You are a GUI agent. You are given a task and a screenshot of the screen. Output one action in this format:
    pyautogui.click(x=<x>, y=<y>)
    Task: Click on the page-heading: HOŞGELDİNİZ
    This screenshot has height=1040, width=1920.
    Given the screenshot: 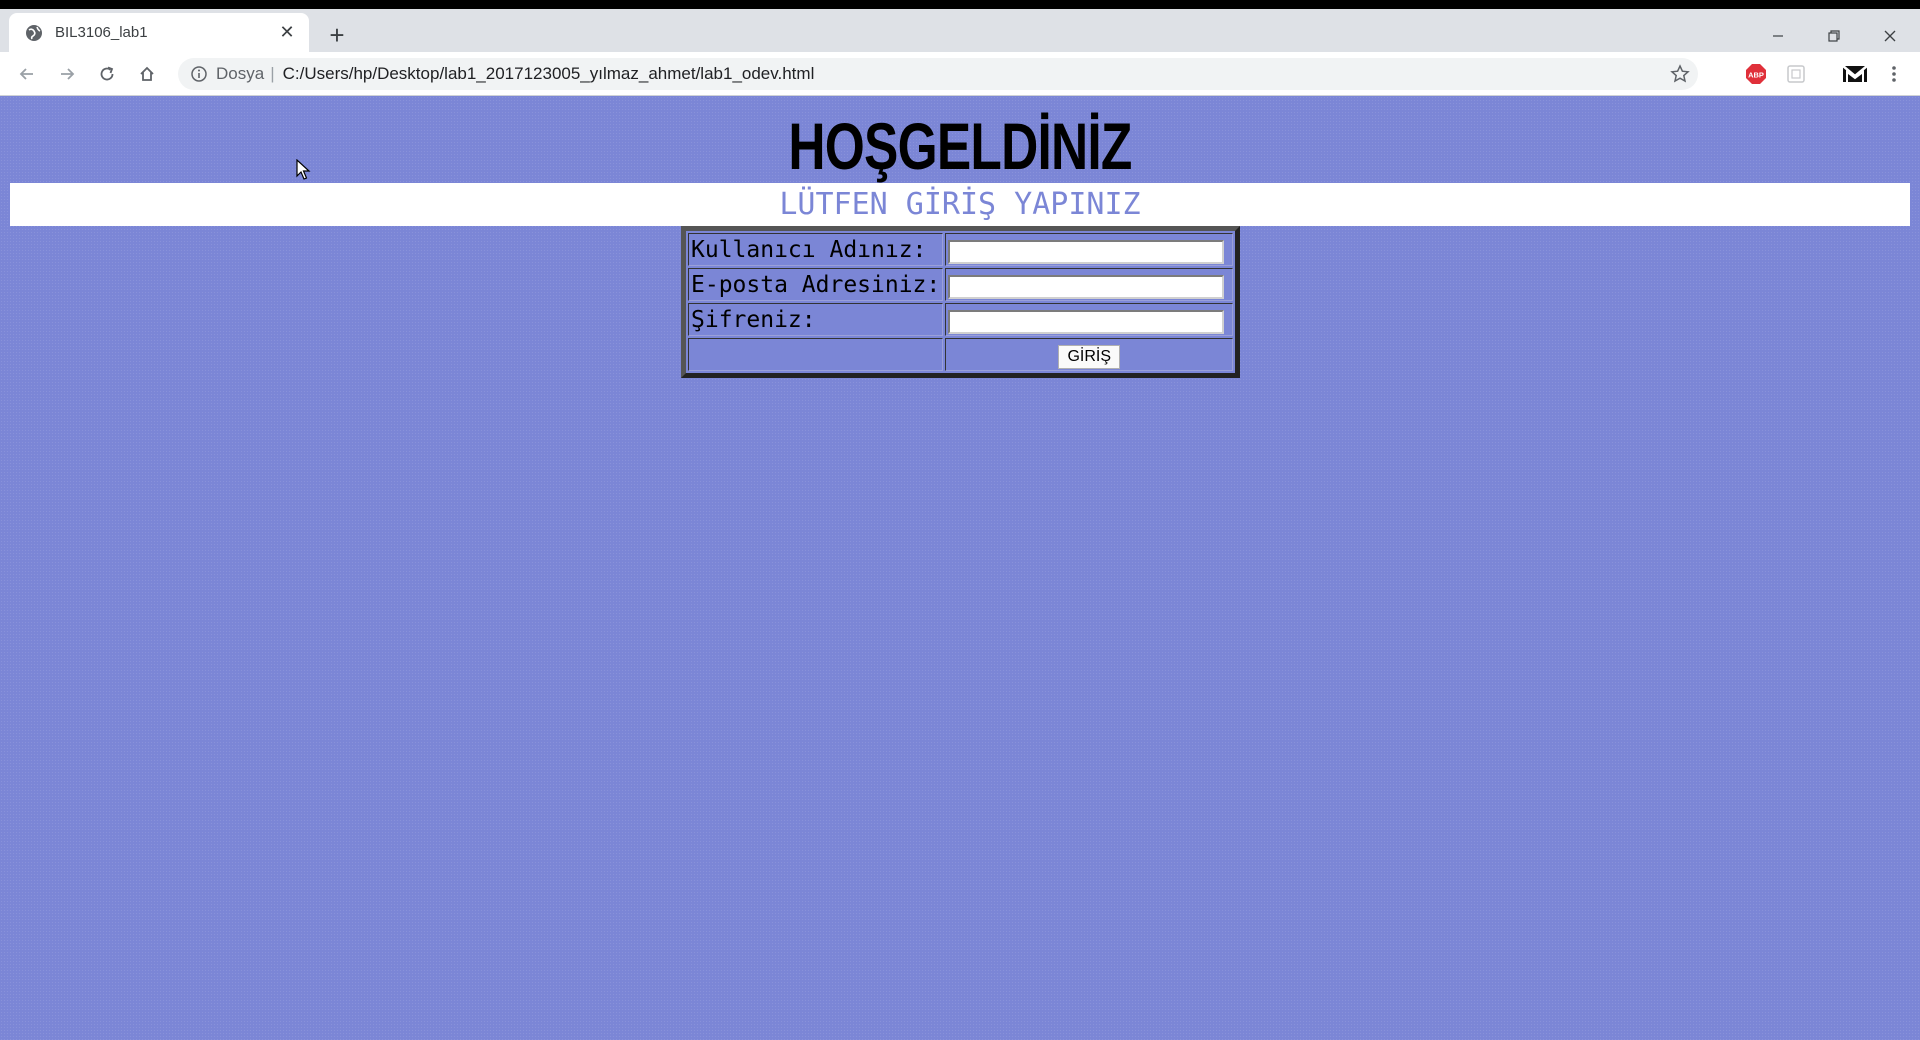 What is the action you would take?
    pyautogui.click(x=960, y=146)
    